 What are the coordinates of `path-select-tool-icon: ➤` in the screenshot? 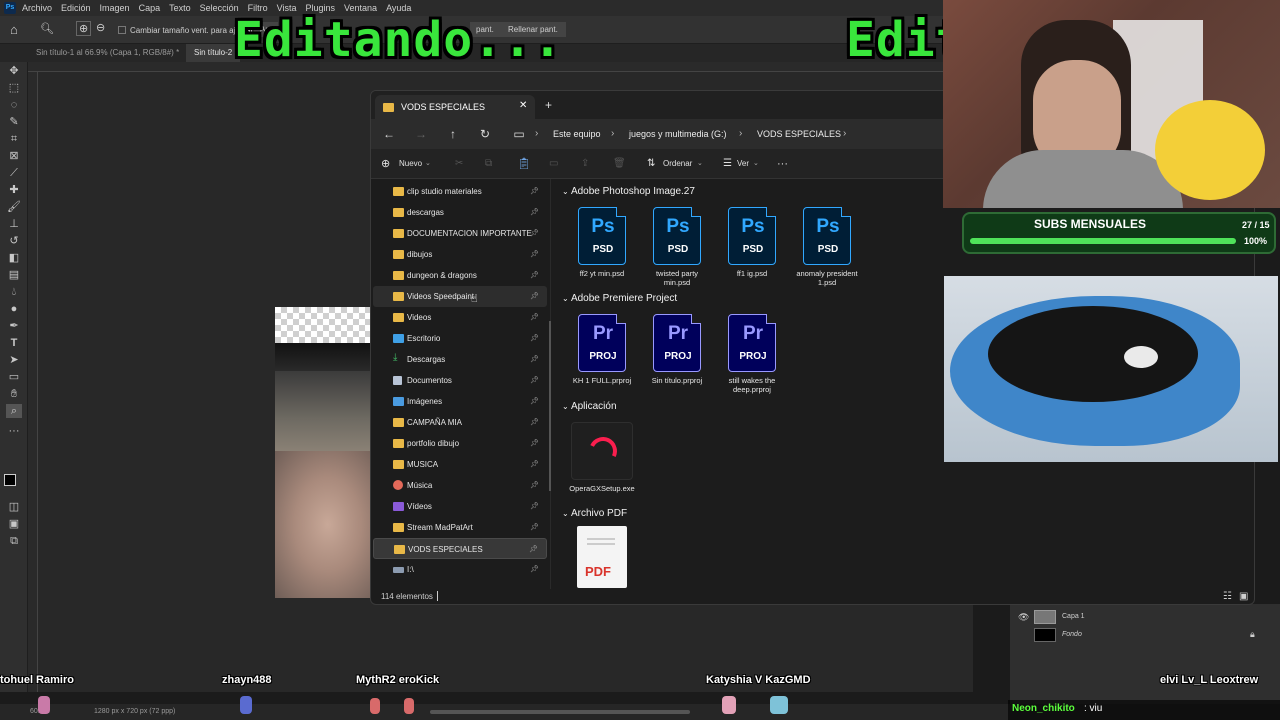 It's located at (14, 360).